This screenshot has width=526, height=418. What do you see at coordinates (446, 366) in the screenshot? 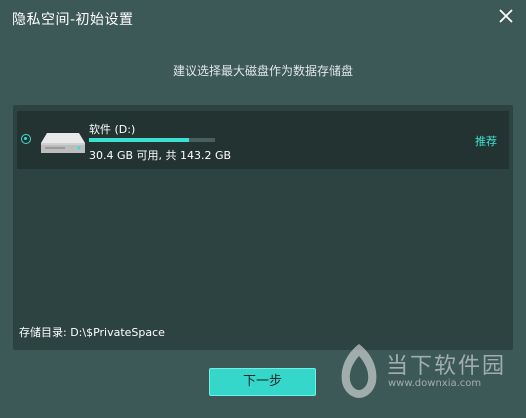
I see `watermark-title: 当下软件园` at bounding box center [446, 366].